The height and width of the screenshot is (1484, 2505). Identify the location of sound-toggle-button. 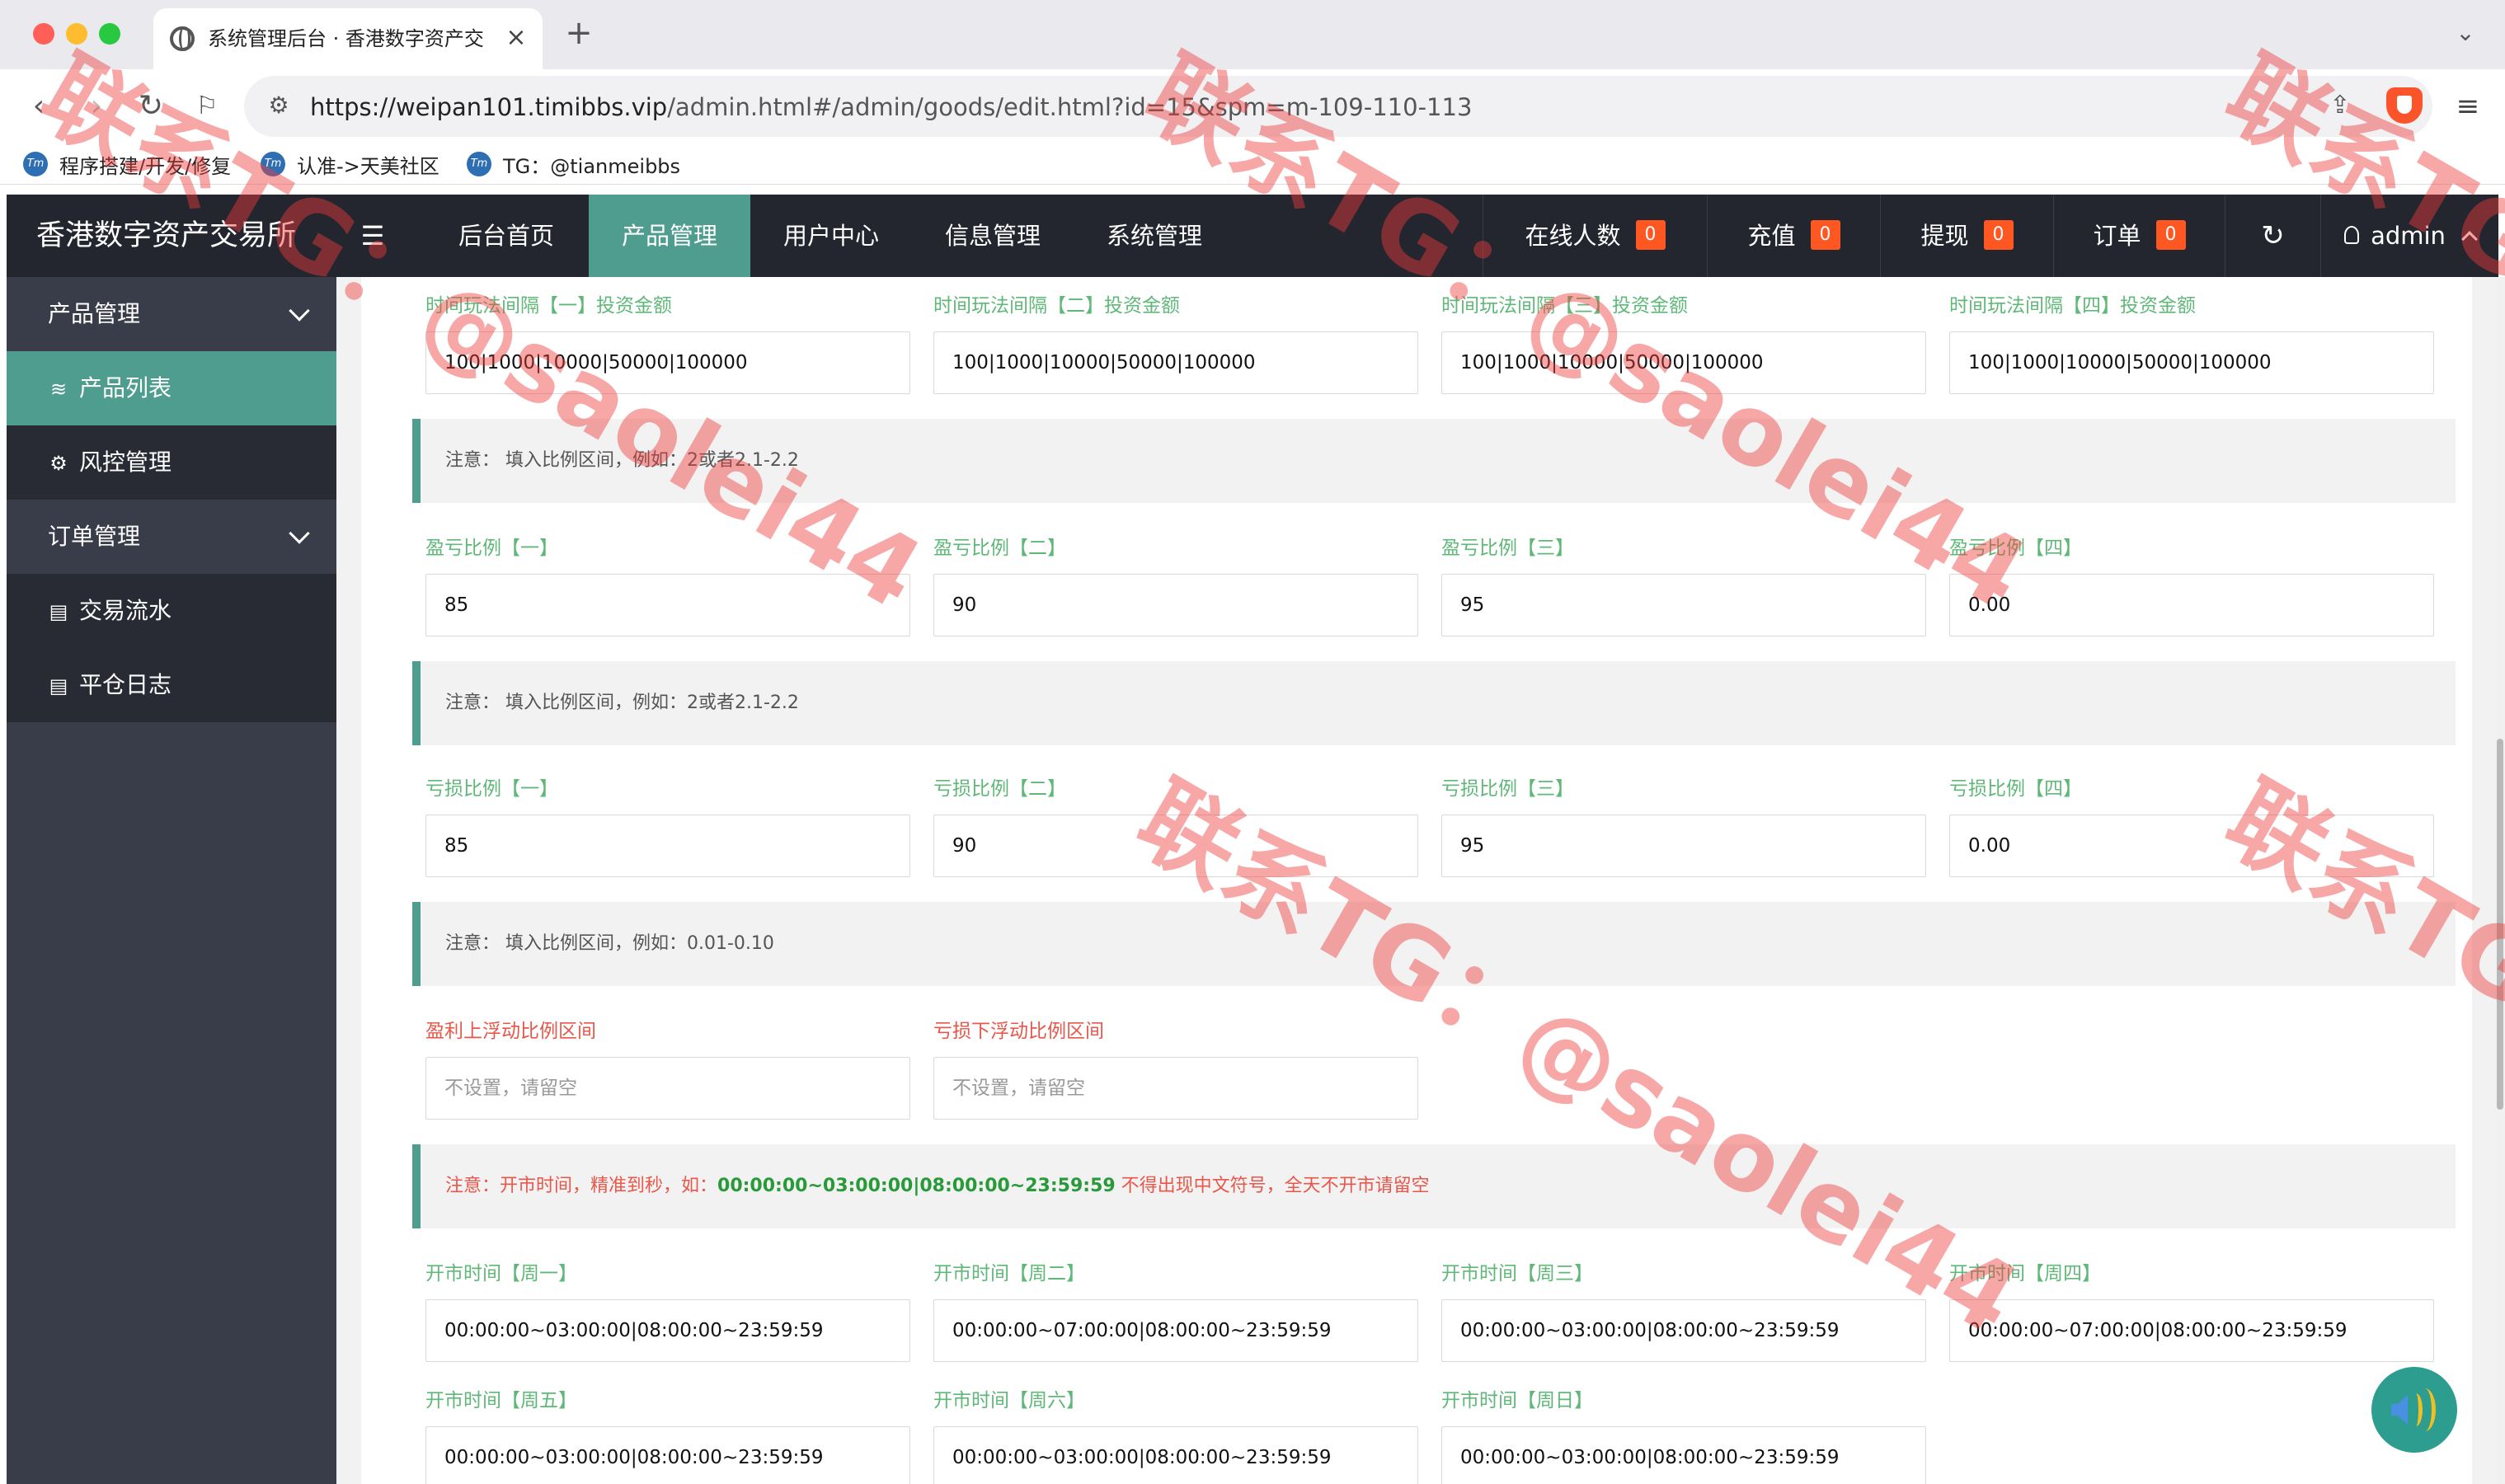
(2414, 1410).